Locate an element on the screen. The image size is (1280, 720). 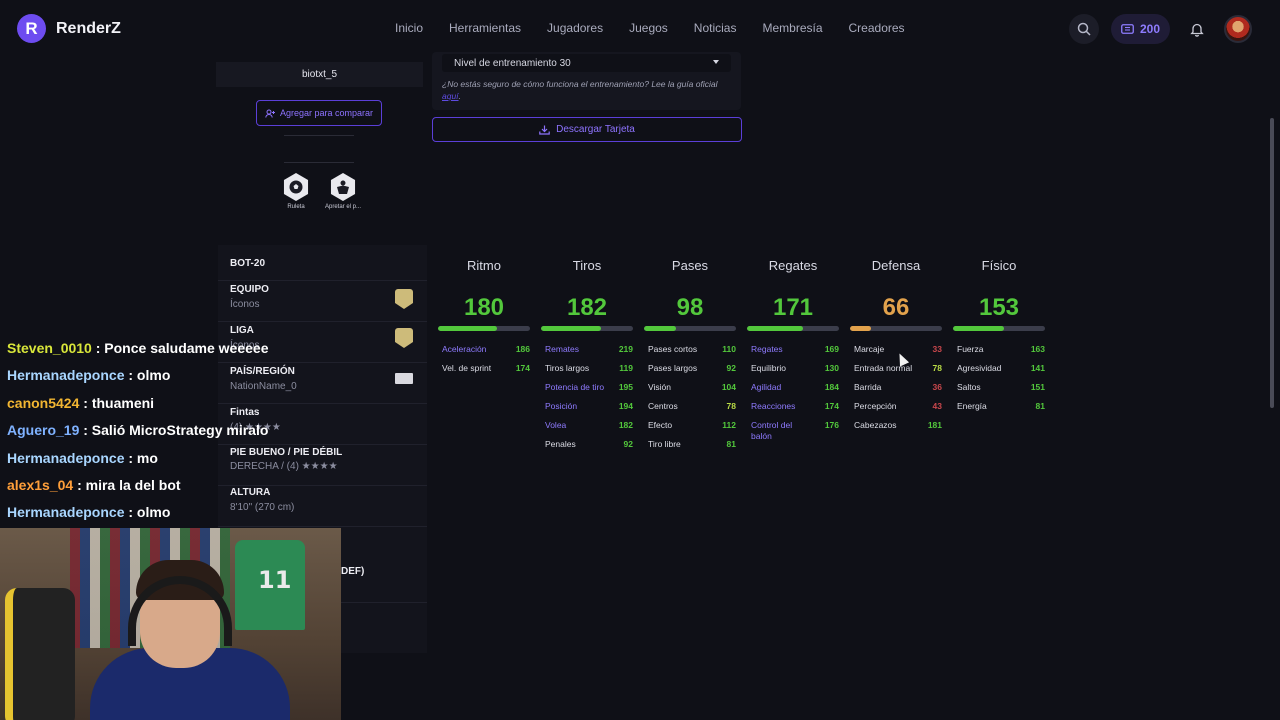
training-level-select: Nivel de entrenamiento 30 is located at coordinates (586, 63).